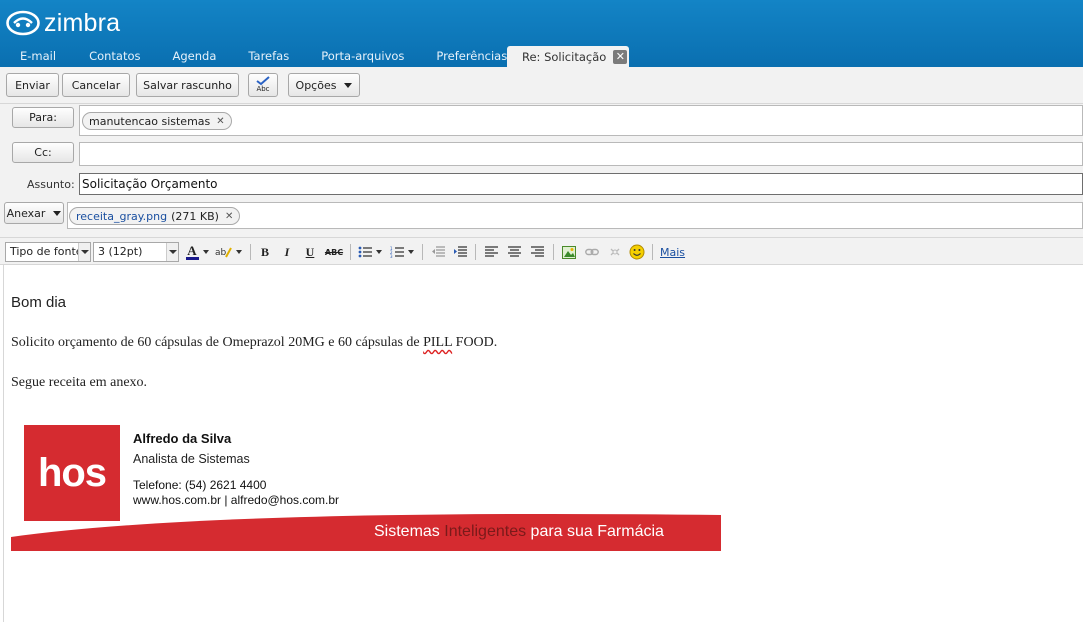 The width and height of the screenshot is (1083, 622). I want to click on bullet-list-icon, so click(365, 252).